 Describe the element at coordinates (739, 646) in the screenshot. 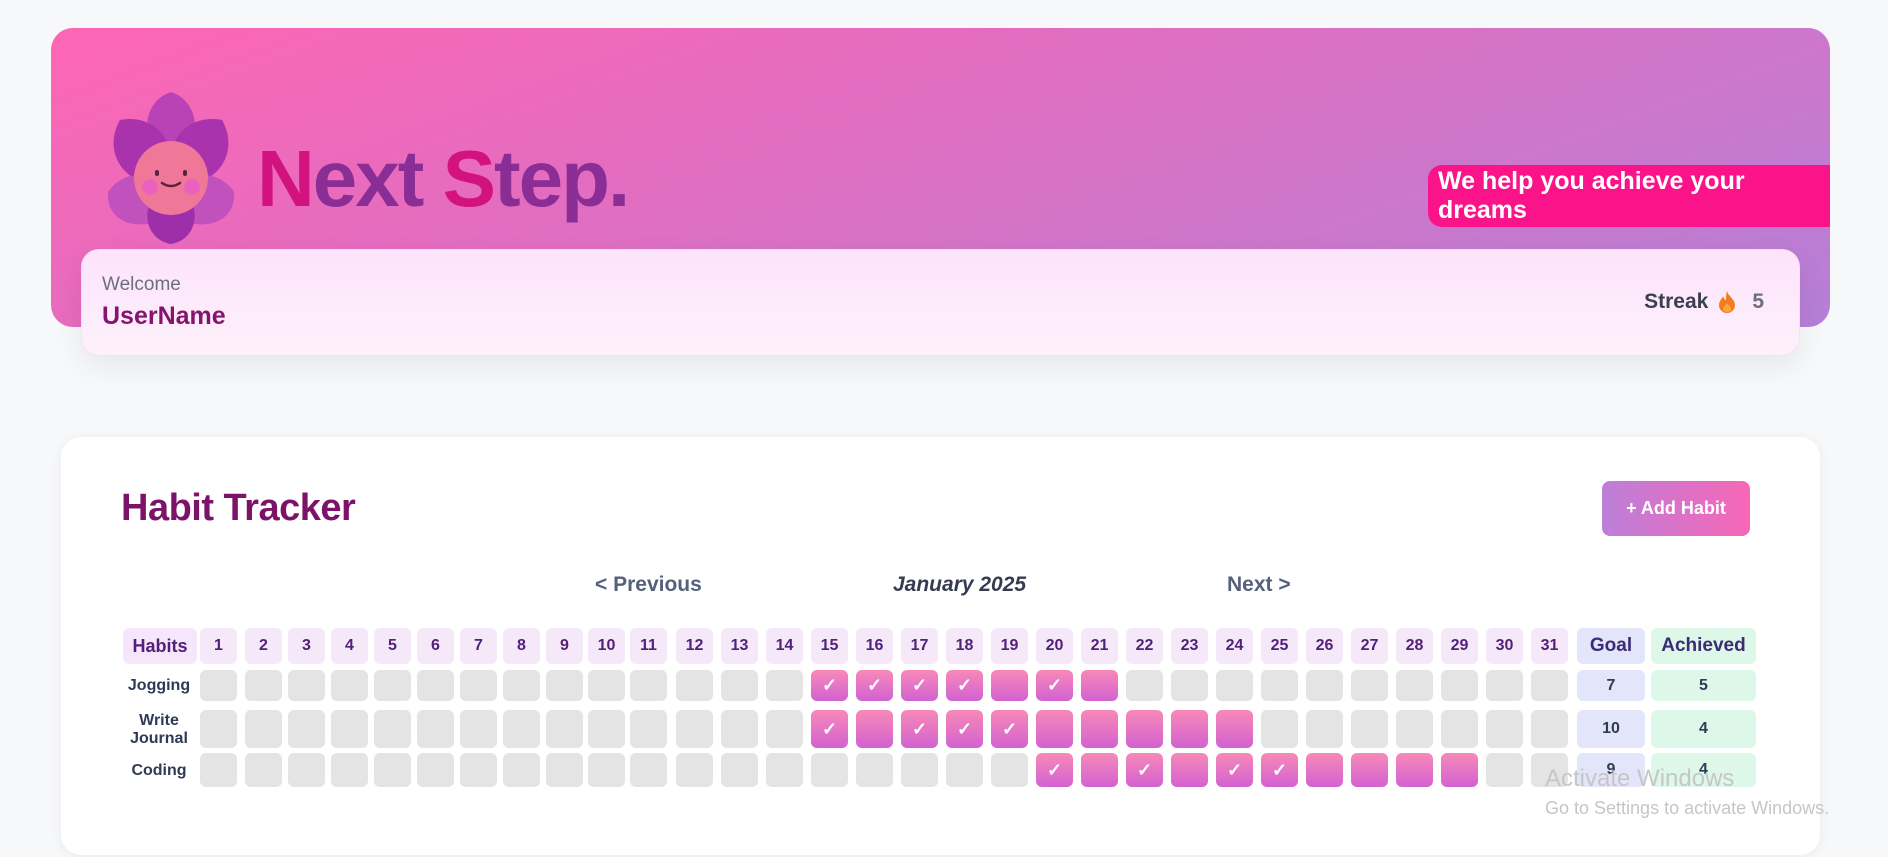

I see `day-header-13: 13` at that location.